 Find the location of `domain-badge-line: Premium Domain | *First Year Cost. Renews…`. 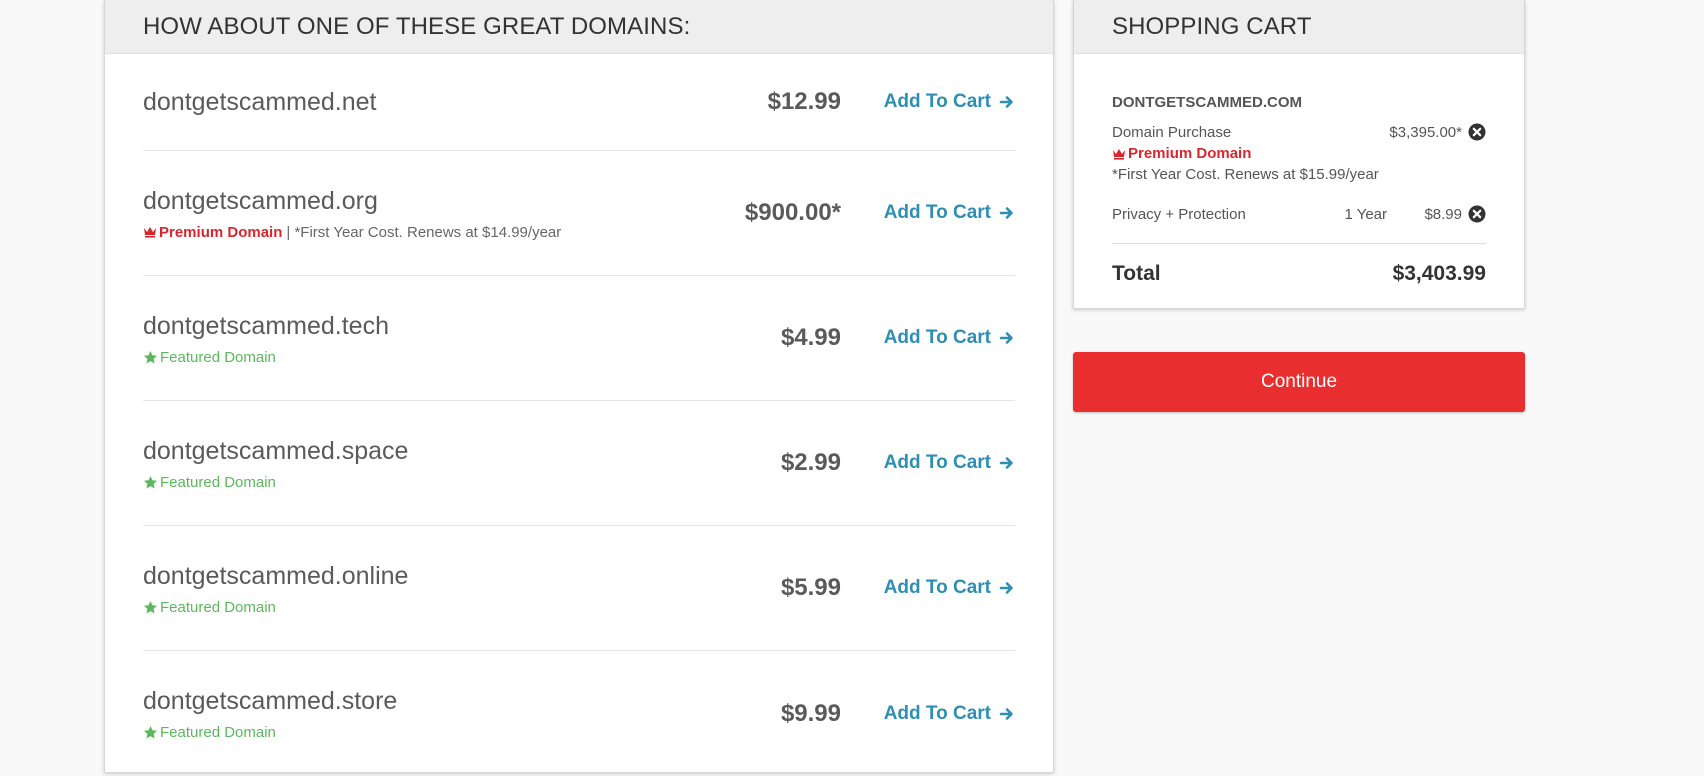

domain-badge-line: Premium Domain | *First Year Cost. Renews… is located at coordinates (392, 232).